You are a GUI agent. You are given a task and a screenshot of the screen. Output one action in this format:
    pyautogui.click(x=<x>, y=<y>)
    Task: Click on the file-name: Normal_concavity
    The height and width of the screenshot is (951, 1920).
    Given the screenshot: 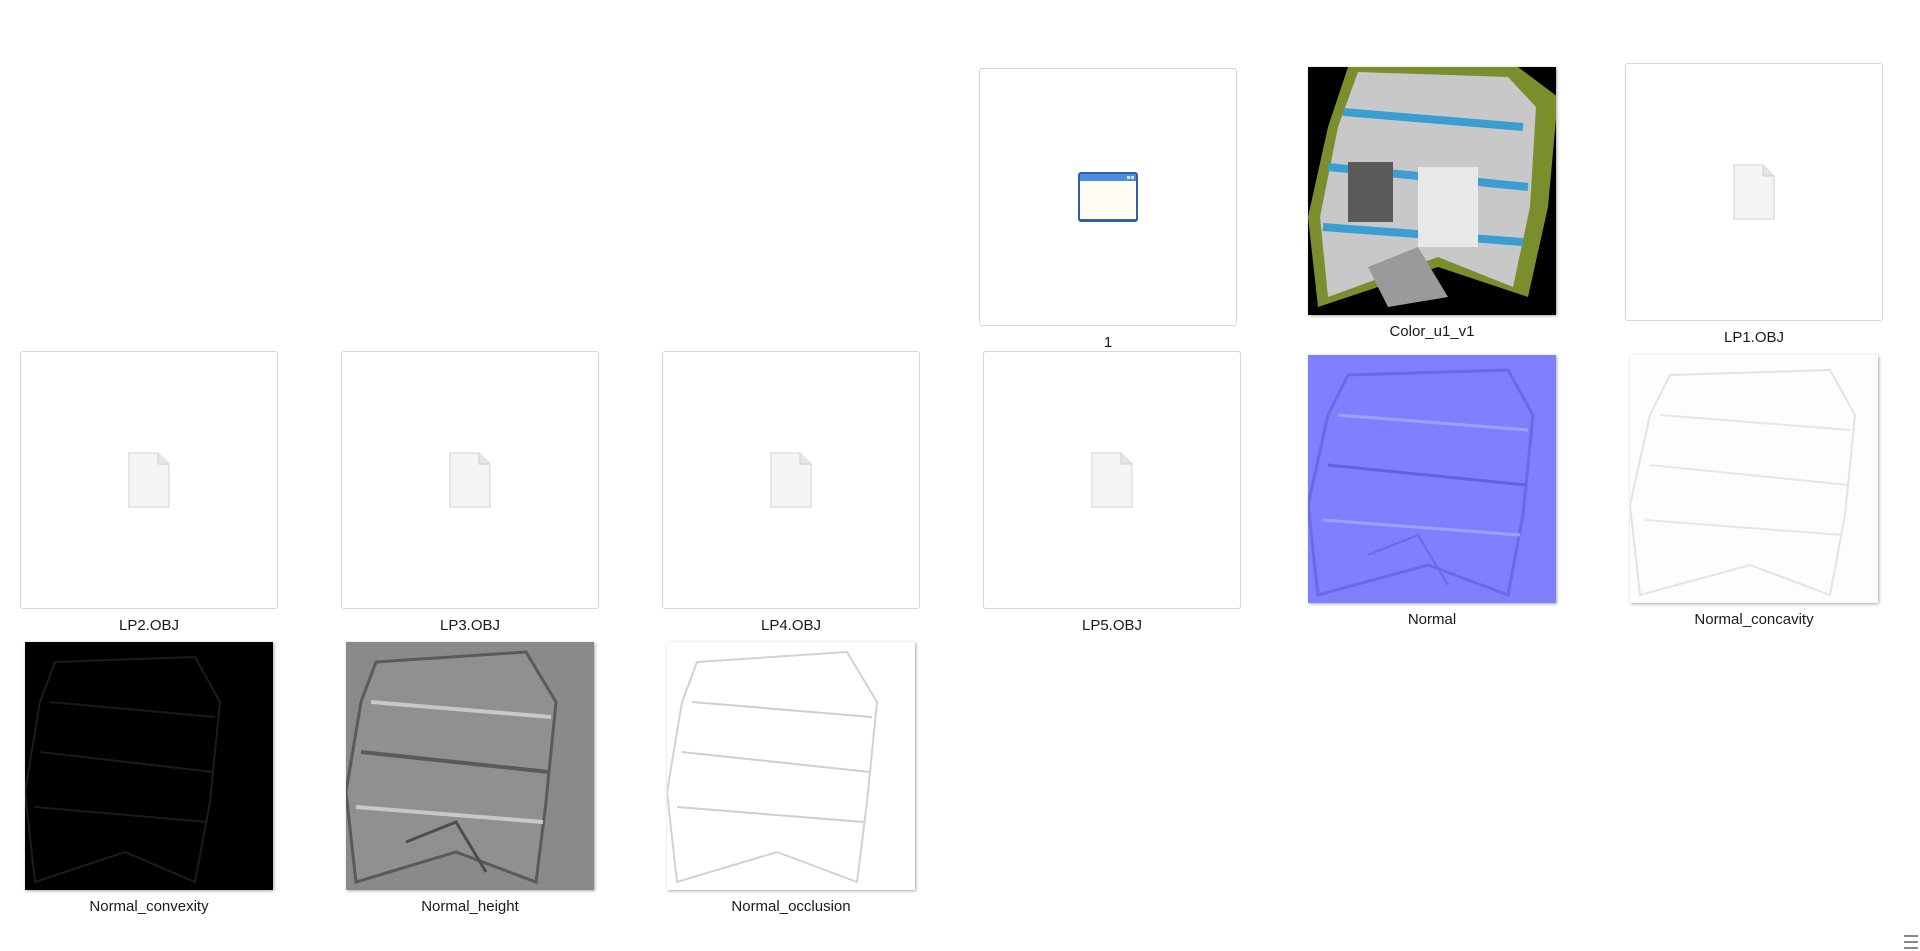 What is the action you would take?
    pyautogui.click(x=1754, y=619)
    